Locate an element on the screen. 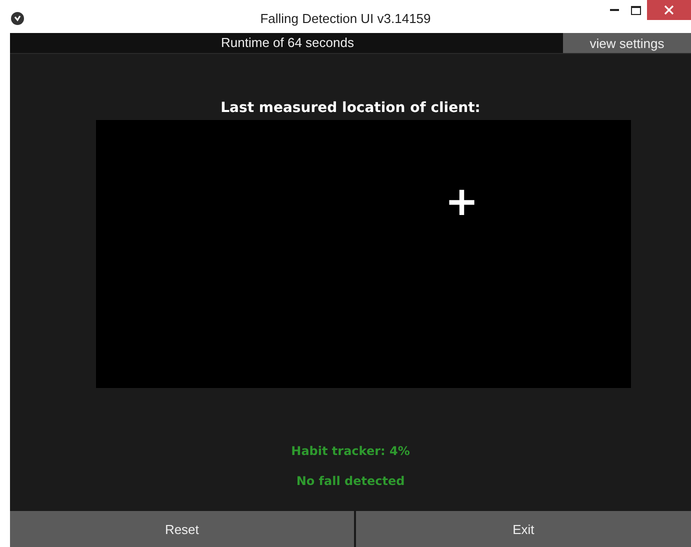  reset-button: Reset is located at coordinates (182, 529).